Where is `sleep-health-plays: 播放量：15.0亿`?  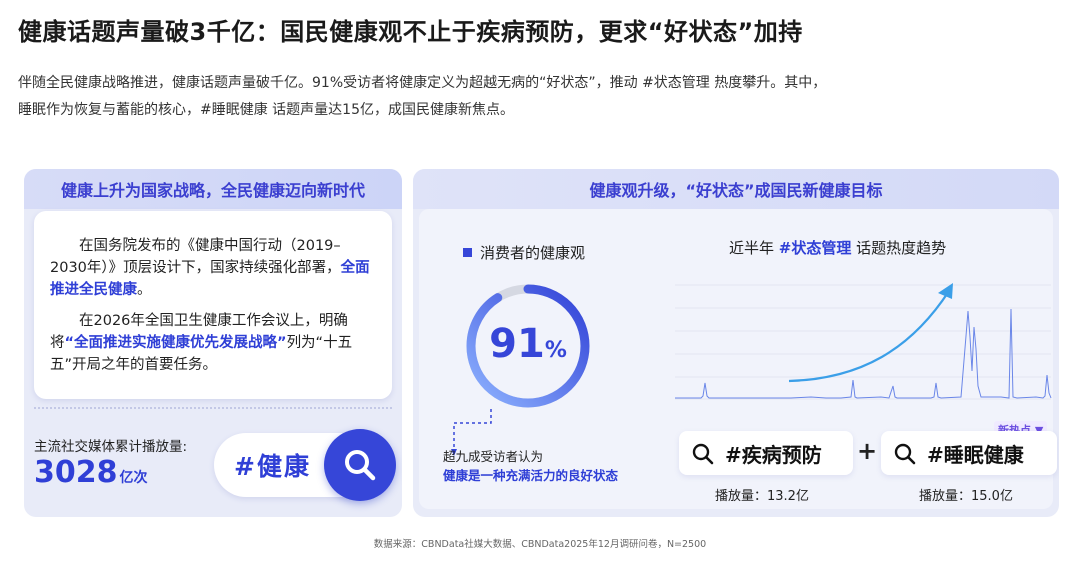
sleep-health-plays: 播放量：15.0亿 is located at coordinates (966, 496).